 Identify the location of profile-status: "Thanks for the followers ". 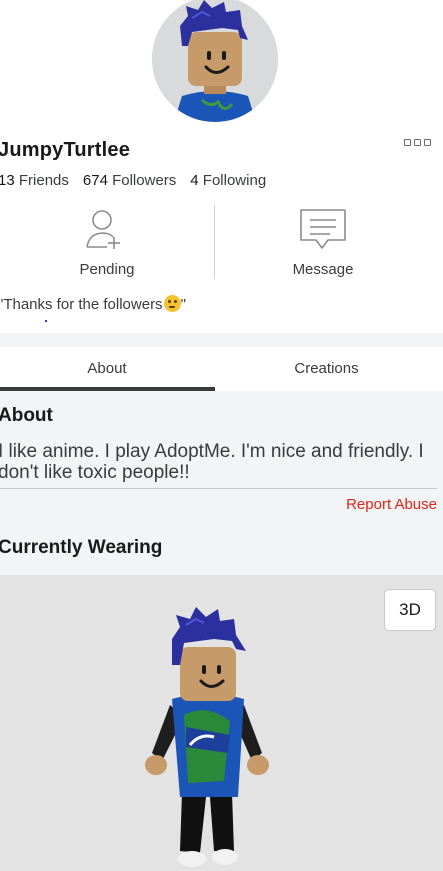
(93, 304).